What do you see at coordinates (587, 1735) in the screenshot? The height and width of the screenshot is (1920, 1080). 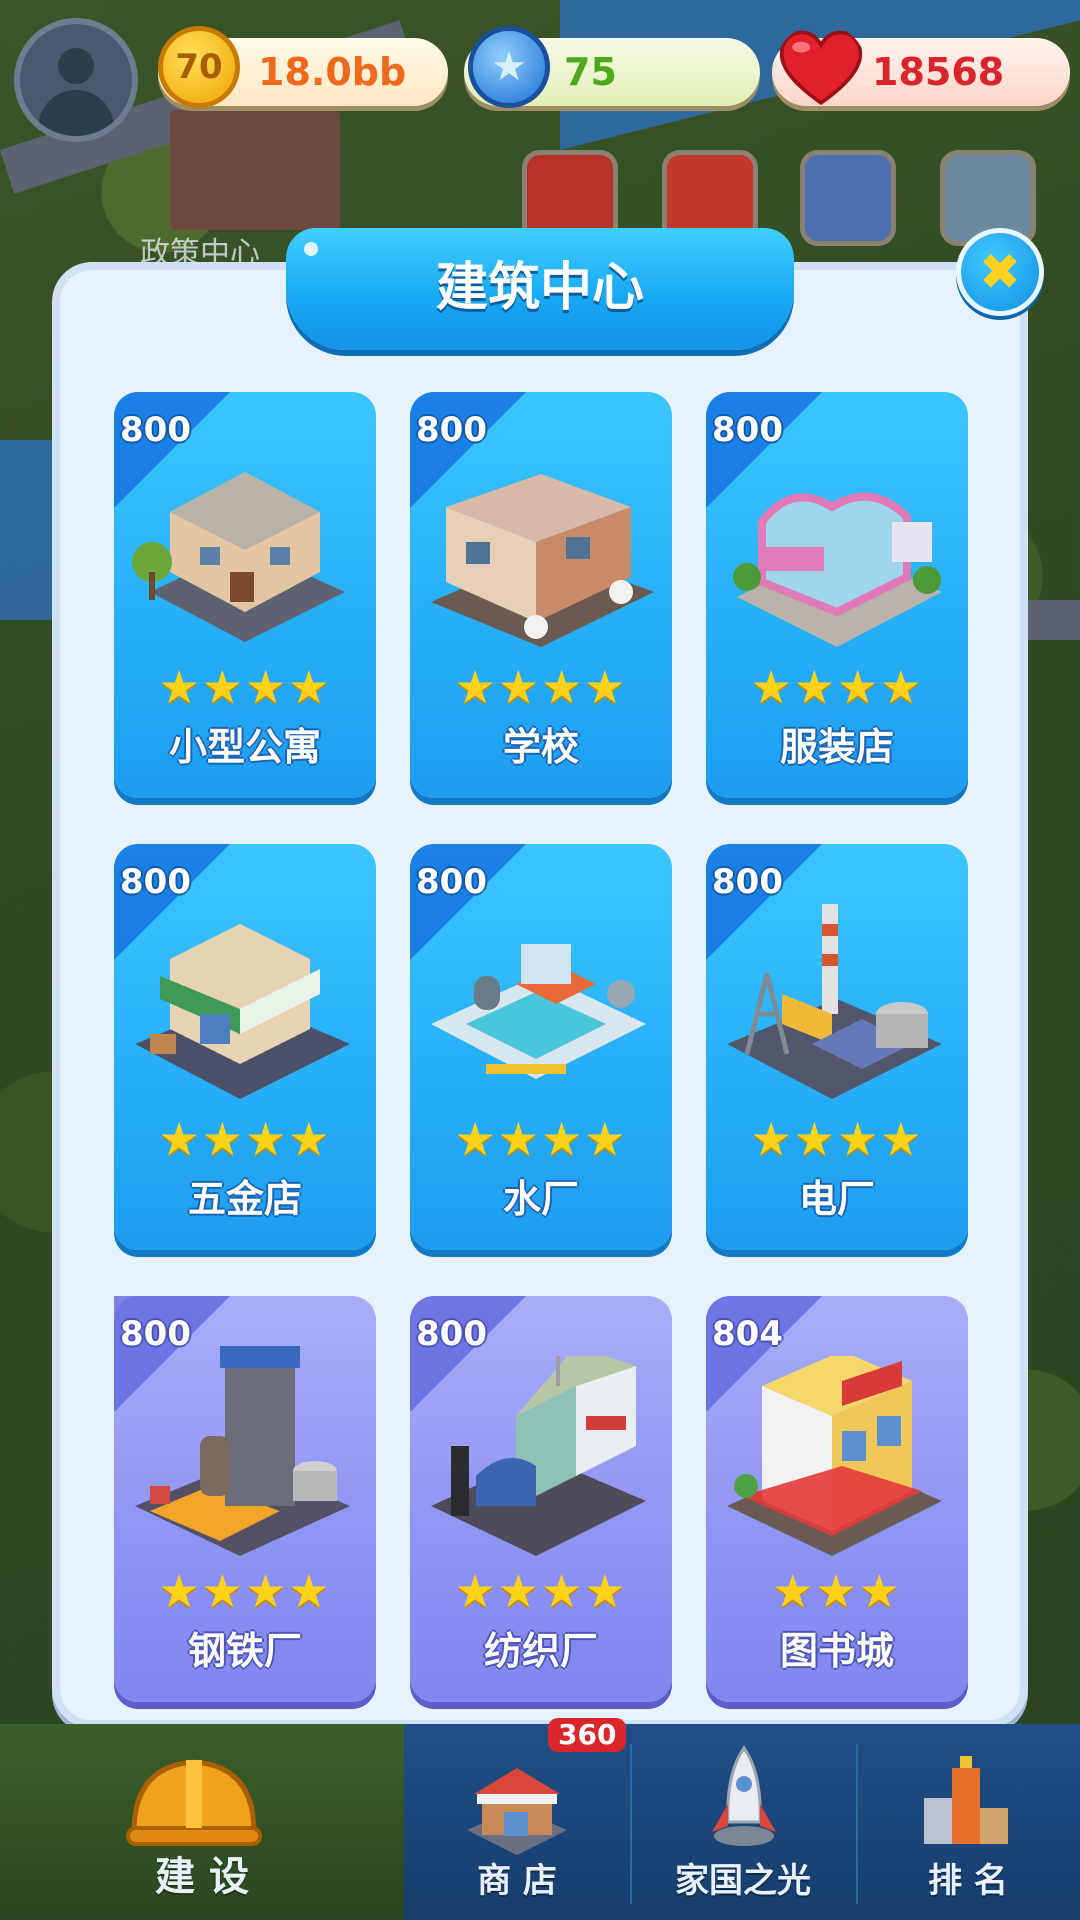 I see `shop-badge: 360` at bounding box center [587, 1735].